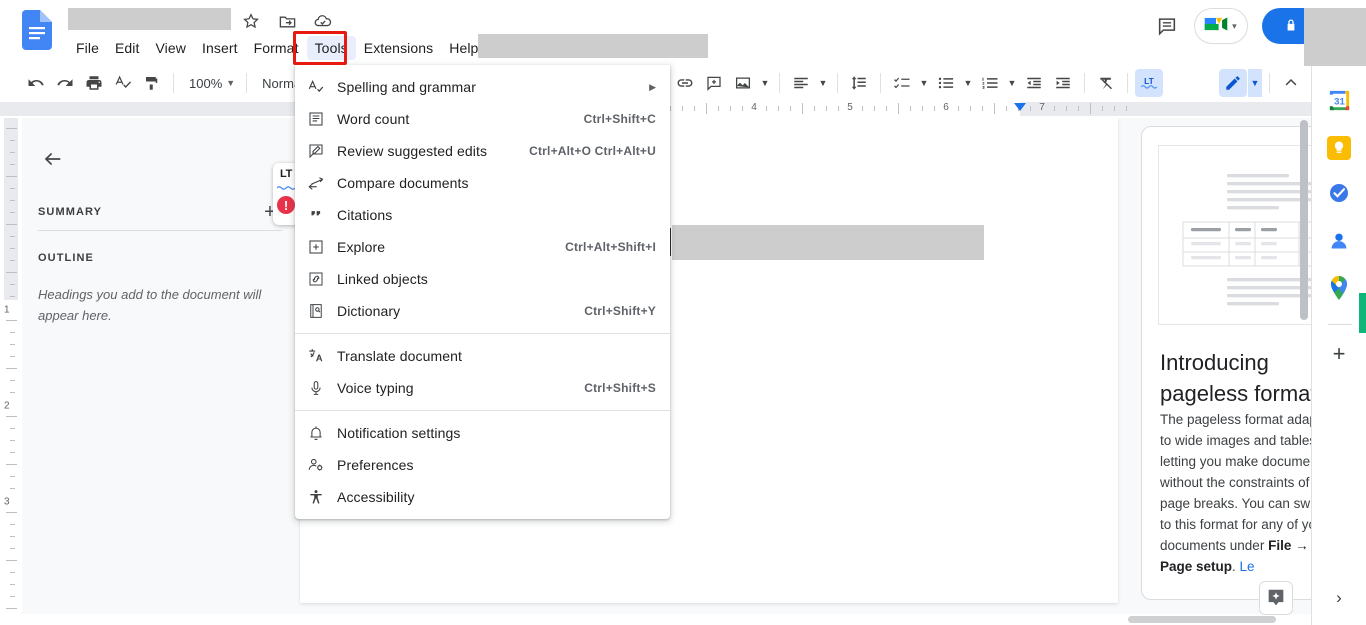  Describe the element at coordinates (828, 242) in the screenshot. I see `document-redacted-text` at that location.